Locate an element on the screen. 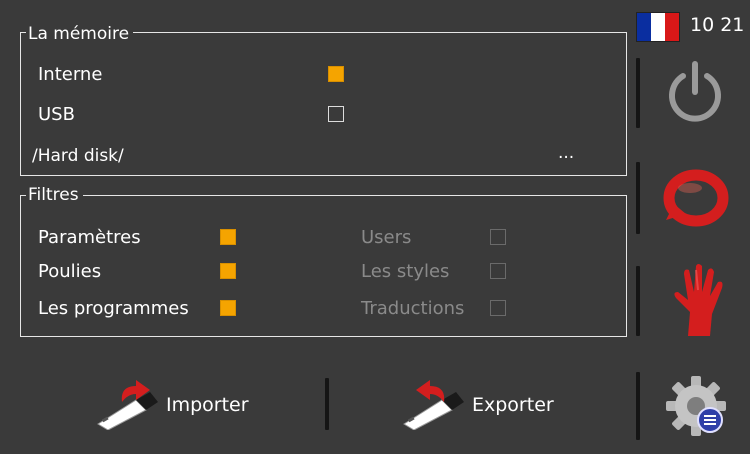 The width and height of the screenshot is (750, 454). filter-label-programmes: Les programmes is located at coordinates (113, 308).